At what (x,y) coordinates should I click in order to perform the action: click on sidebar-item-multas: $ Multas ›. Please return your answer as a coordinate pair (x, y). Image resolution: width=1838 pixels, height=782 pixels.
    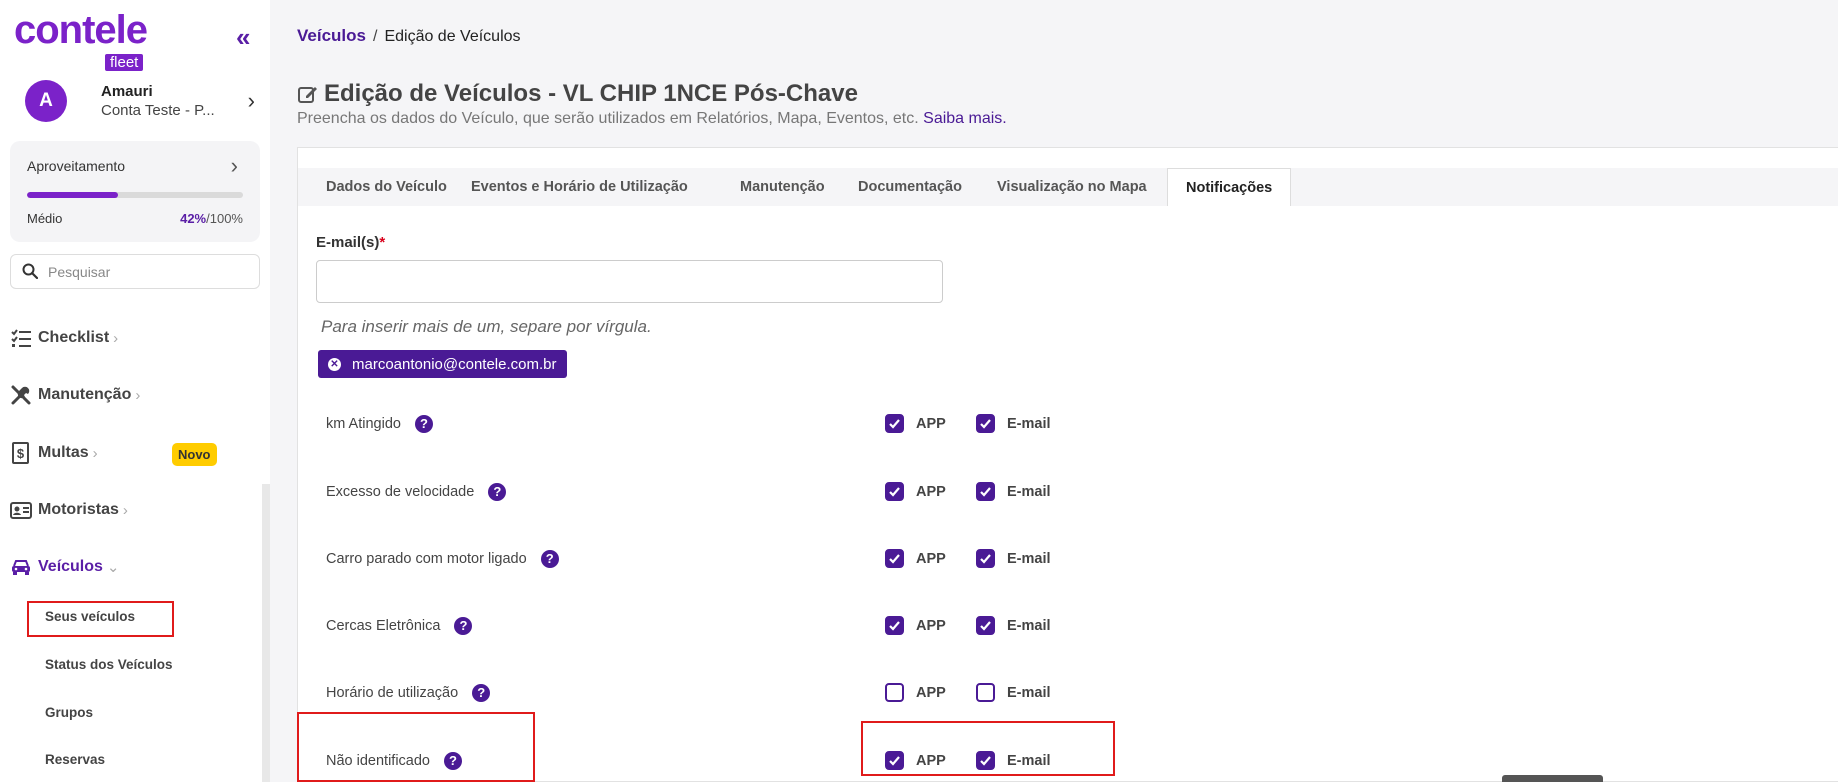
    Looking at the image, I should click on (54, 453).